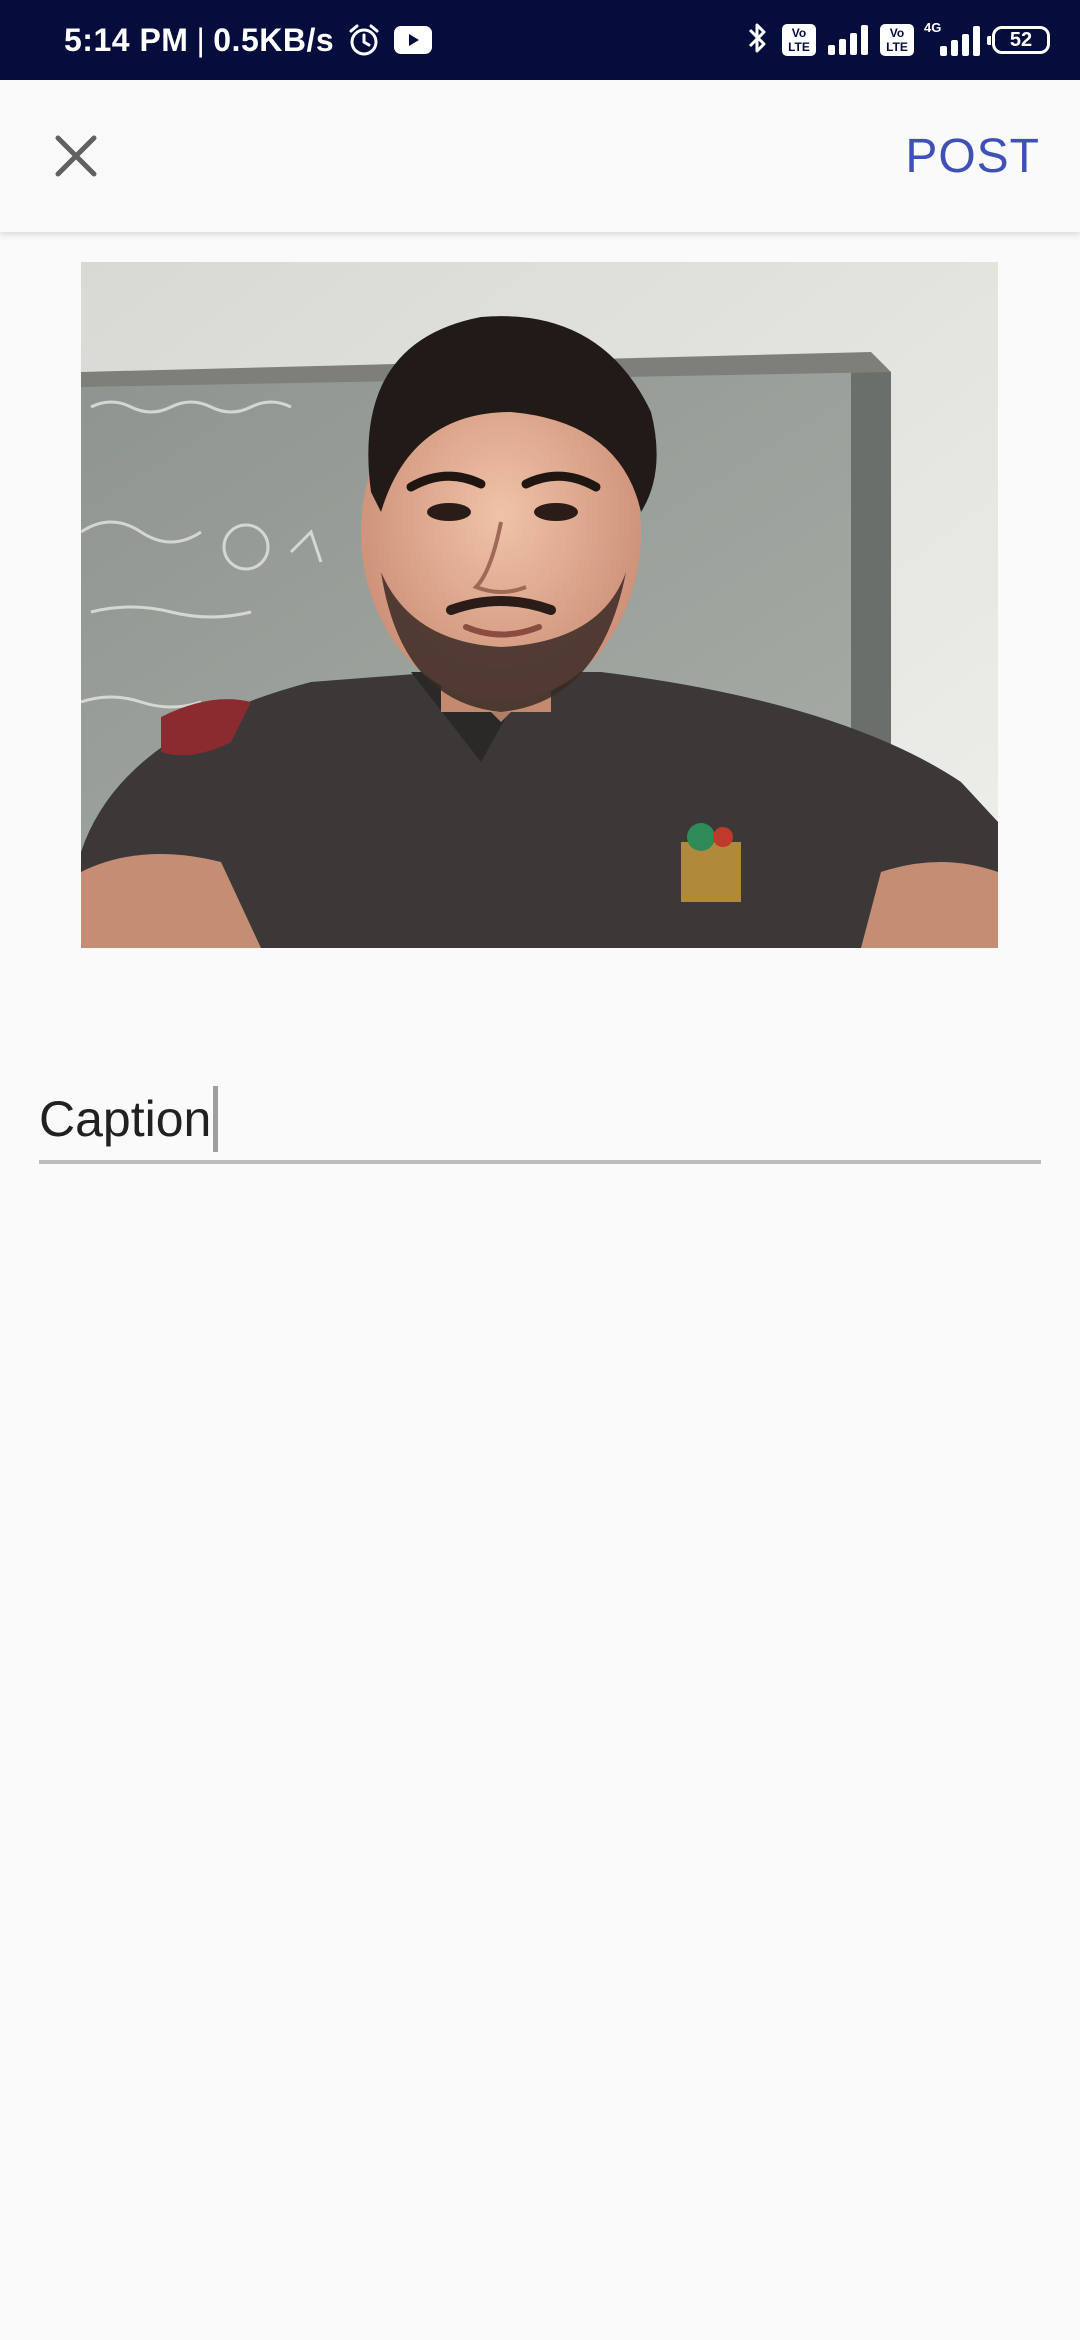 The image size is (1080, 2340). Describe the element at coordinates (897, 33) in the screenshot. I see `volte-2-top: Vo` at that location.